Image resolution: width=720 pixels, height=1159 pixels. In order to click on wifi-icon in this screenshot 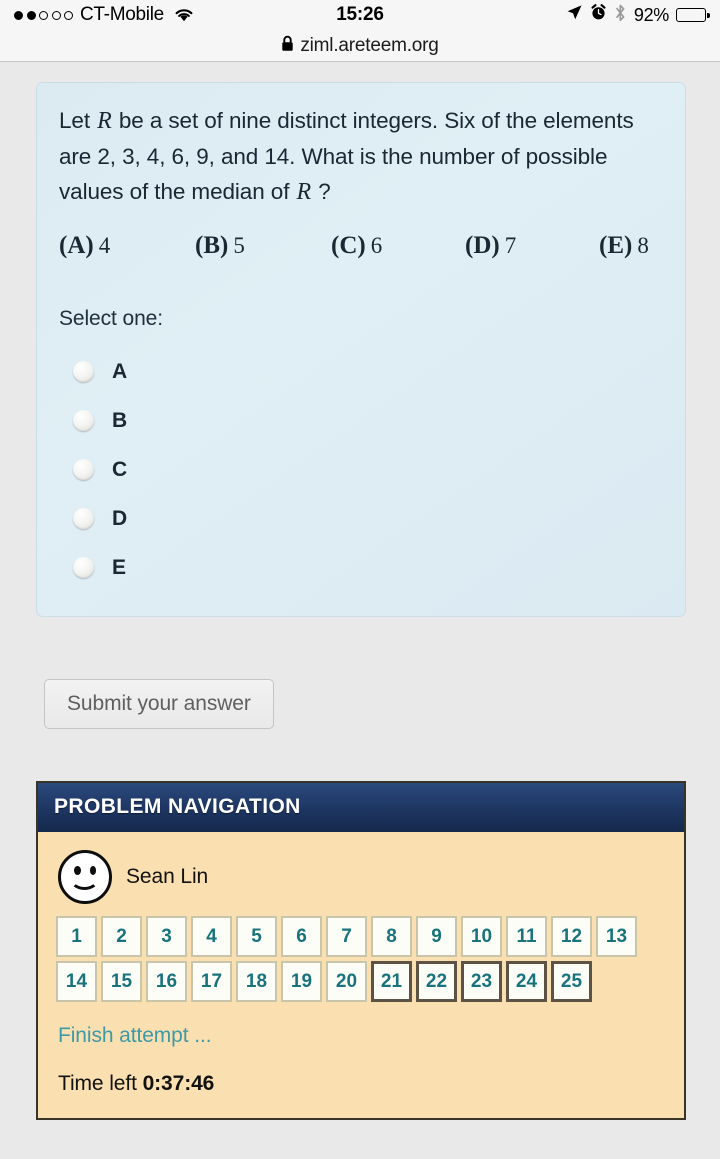, I will do `click(184, 15)`.